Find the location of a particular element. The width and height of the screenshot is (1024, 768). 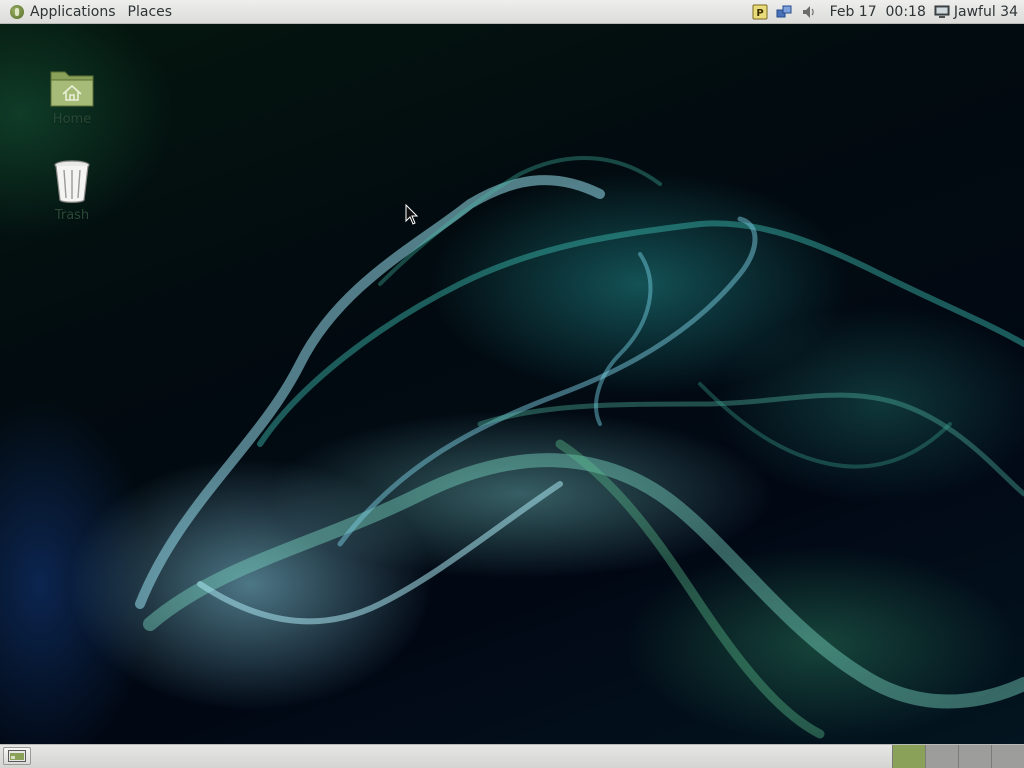

user-menu: Jawful 34 is located at coordinates (976, 12).